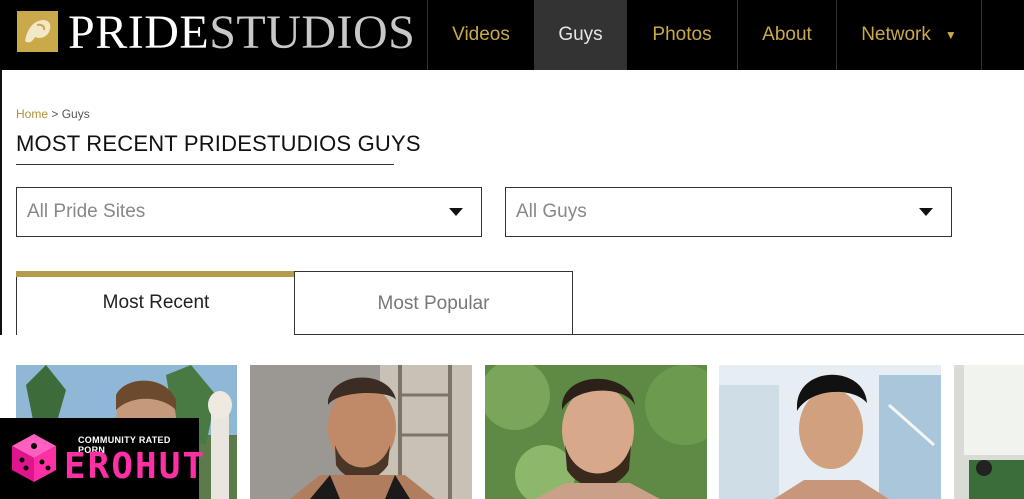  What do you see at coordinates (728, 212) in the screenshot?
I see `guy-filter-select: All Guys` at bounding box center [728, 212].